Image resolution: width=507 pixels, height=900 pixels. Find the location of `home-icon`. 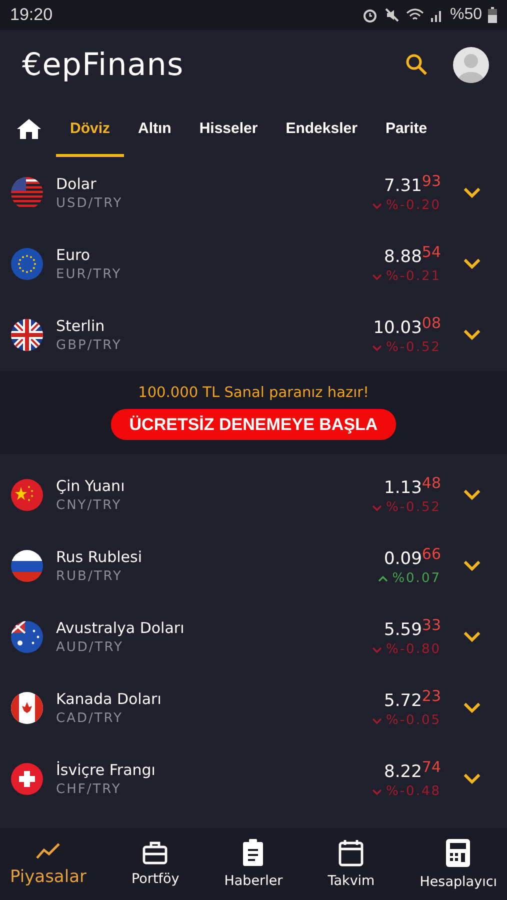

home-icon is located at coordinates (29, 129).